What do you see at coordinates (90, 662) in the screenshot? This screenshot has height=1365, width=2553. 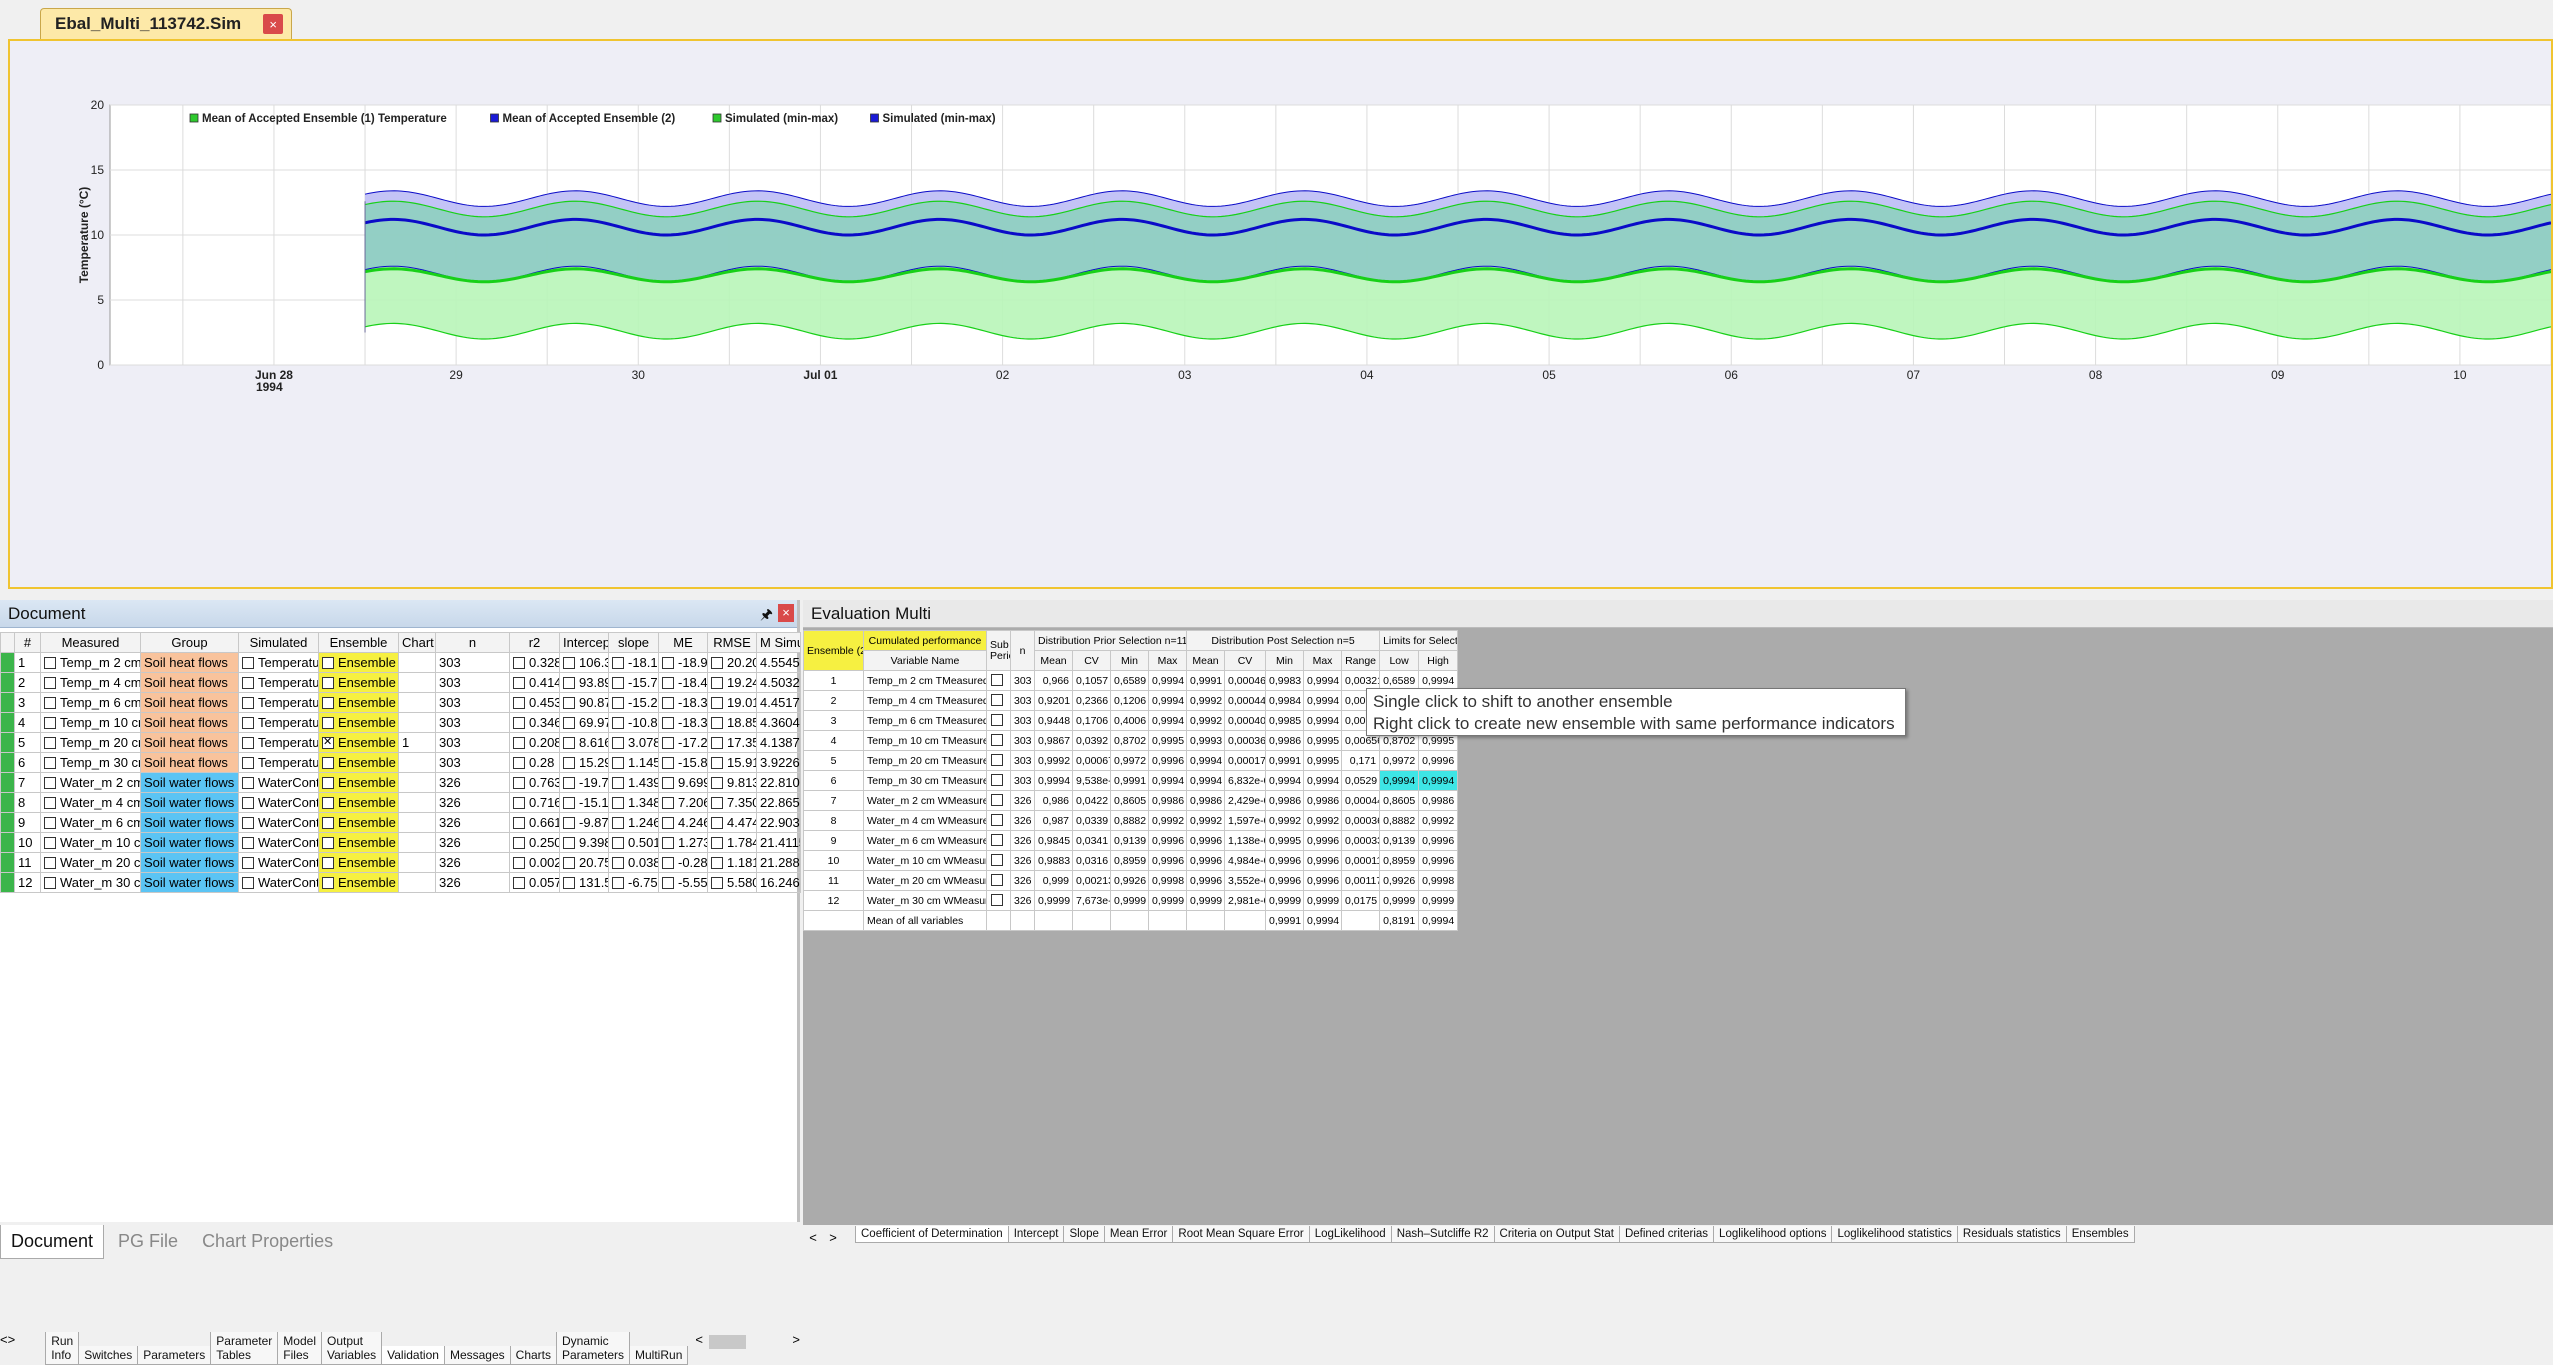 I see `measured-cell: Temp_m 2 cm TMeasu` at bounding box center [90, 662].